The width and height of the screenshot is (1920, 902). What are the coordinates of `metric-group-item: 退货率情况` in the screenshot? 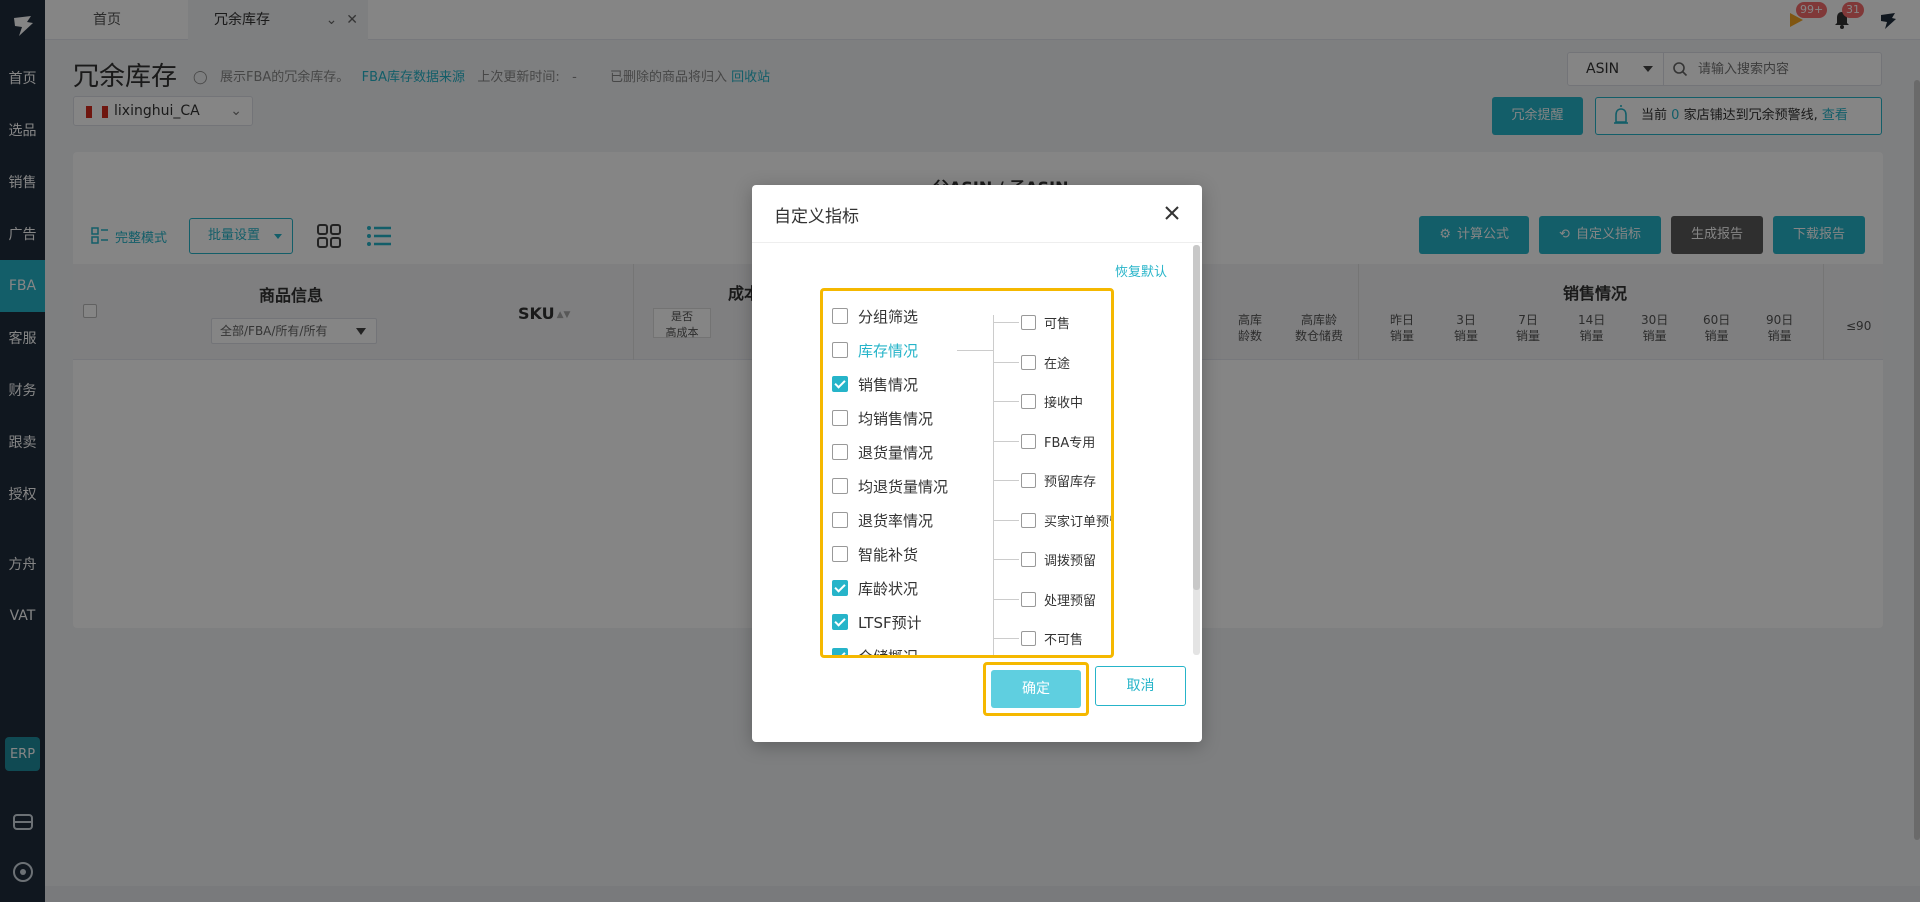 It's located at (912, 520).